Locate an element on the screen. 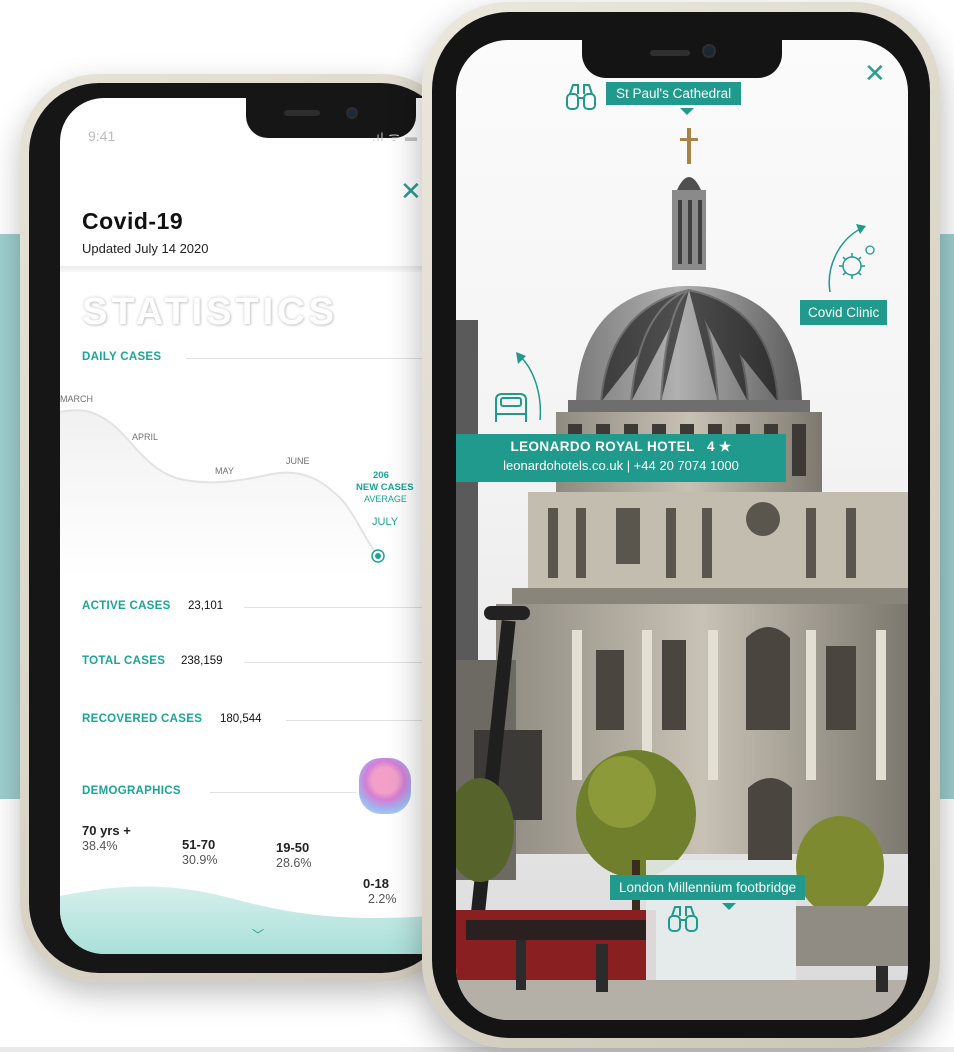 The image size is (954, 1052). recovered-cases-value: 180,544 is located at coordinates (241, 719).